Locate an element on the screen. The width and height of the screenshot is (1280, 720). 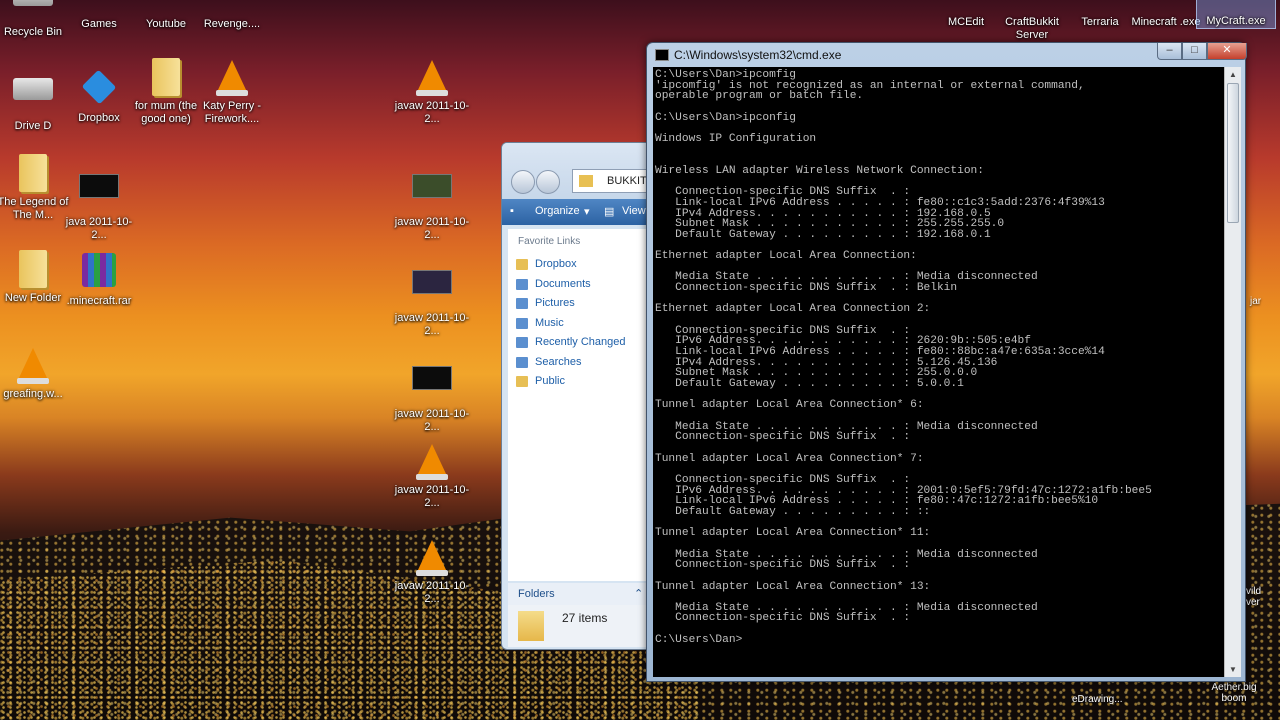
desktop-icon-label: .minecraft.rar is located at coordinates (99, 301).